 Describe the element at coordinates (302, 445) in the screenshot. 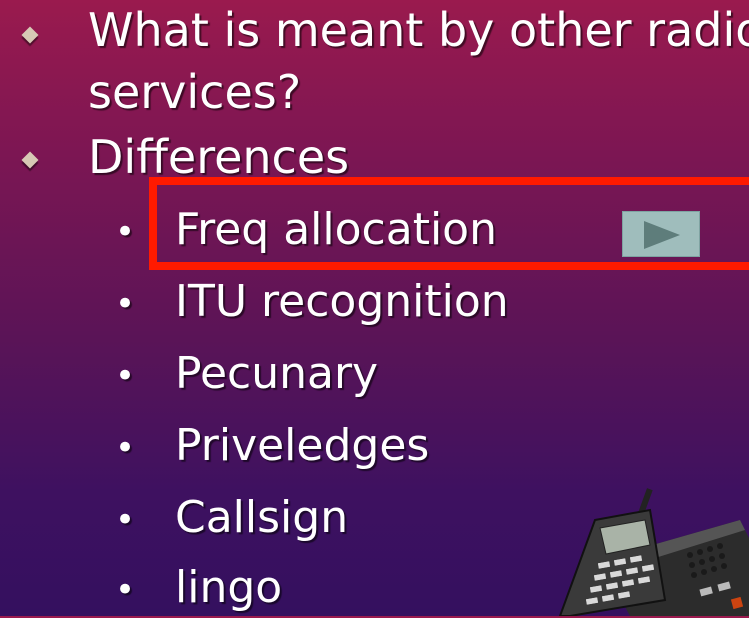

I see `sub-bullet-priveledges: Priveledges` at that location.